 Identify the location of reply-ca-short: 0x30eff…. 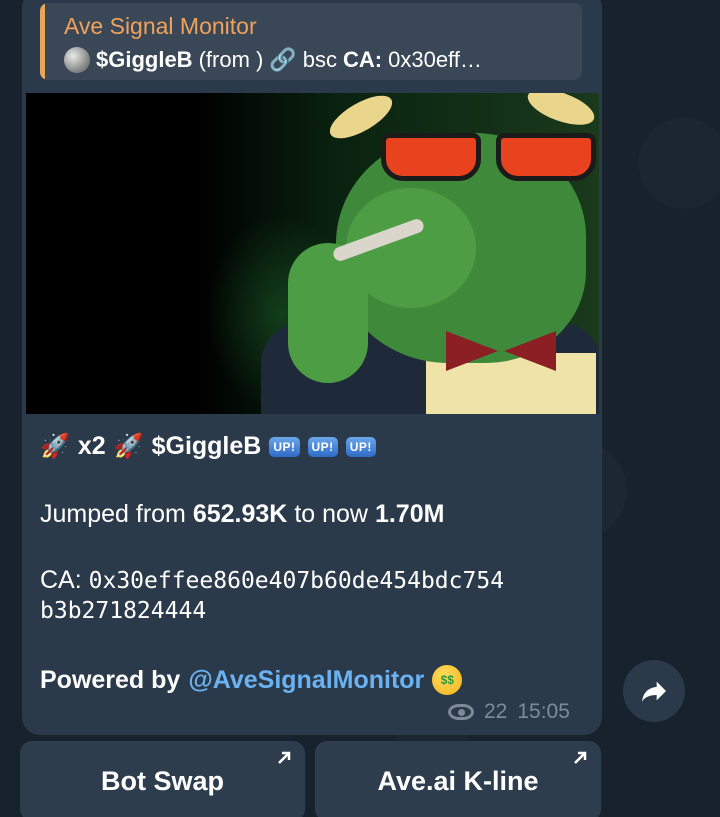
(435, 59).